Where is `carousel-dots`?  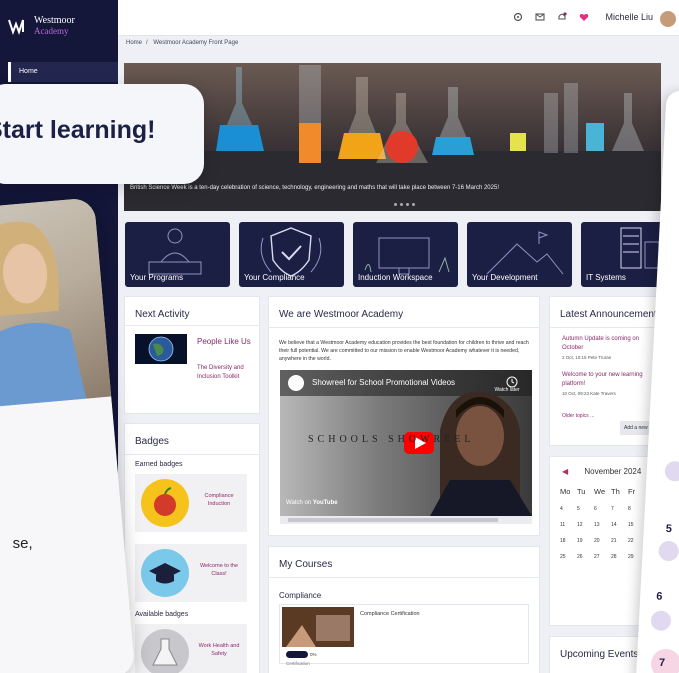
carousel-dots is located at coordinates (404, 204).